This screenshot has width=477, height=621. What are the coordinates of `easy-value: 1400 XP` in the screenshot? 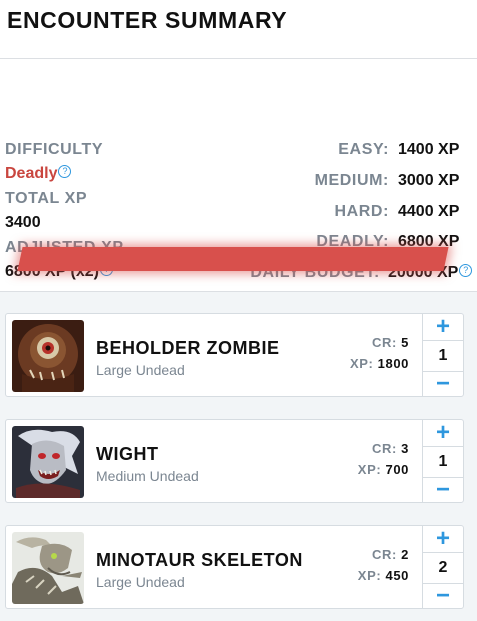 It's located at (429, 149).